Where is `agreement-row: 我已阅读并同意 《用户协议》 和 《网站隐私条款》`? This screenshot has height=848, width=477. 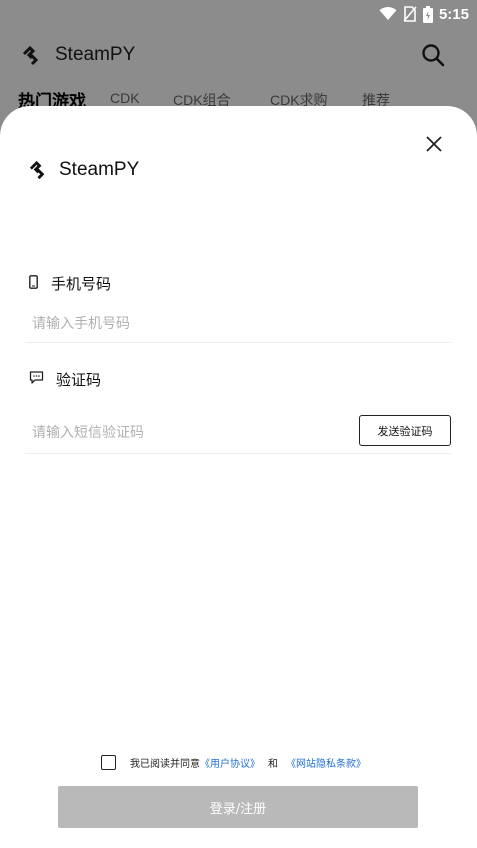 agreement-row: 我已阅读并同意 《用户协议》 和 《网站隐私条款》 is located at coordinates (233, 762).